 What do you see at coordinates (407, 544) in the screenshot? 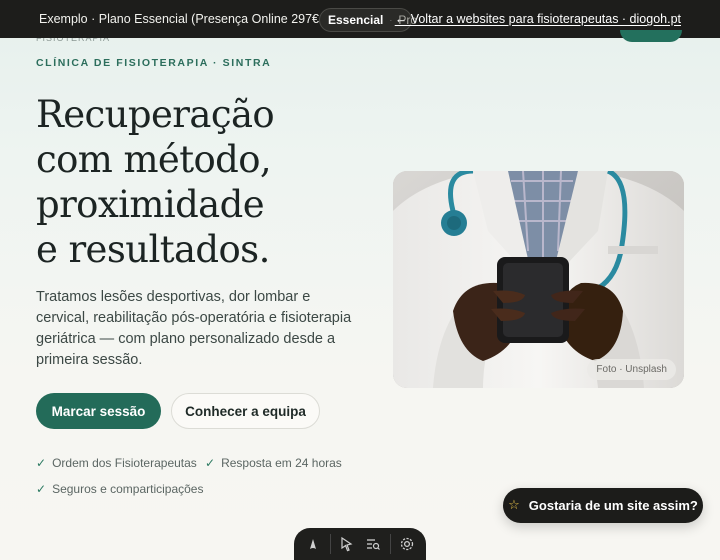
I see `settings-gear-icon` at bounding box center [407, 544].